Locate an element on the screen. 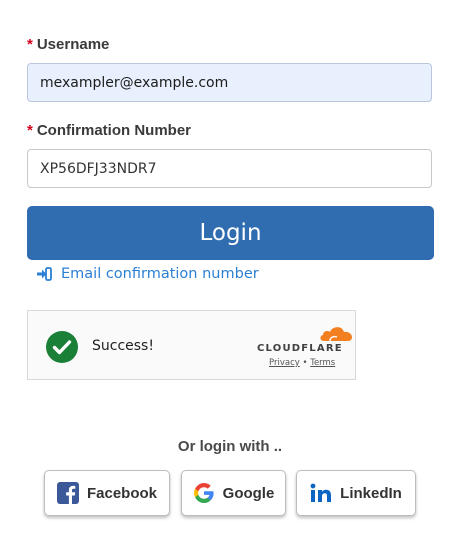 The height and width of the screenshot is (553, 460). username-label: * Username is located at coordinates (68, 44).